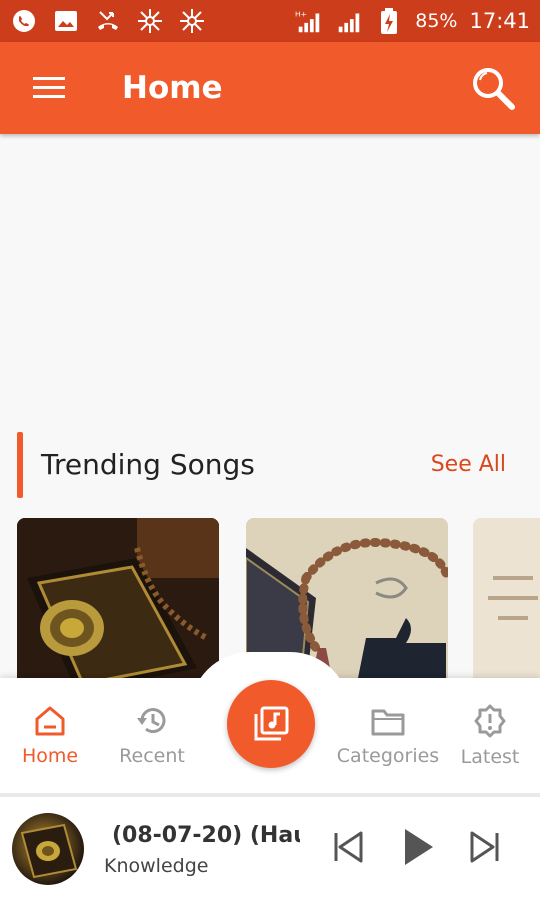  Describe the element at coordinates (152, 755) in the screenshot. I see `nav-label-recent: Recent` at that location.